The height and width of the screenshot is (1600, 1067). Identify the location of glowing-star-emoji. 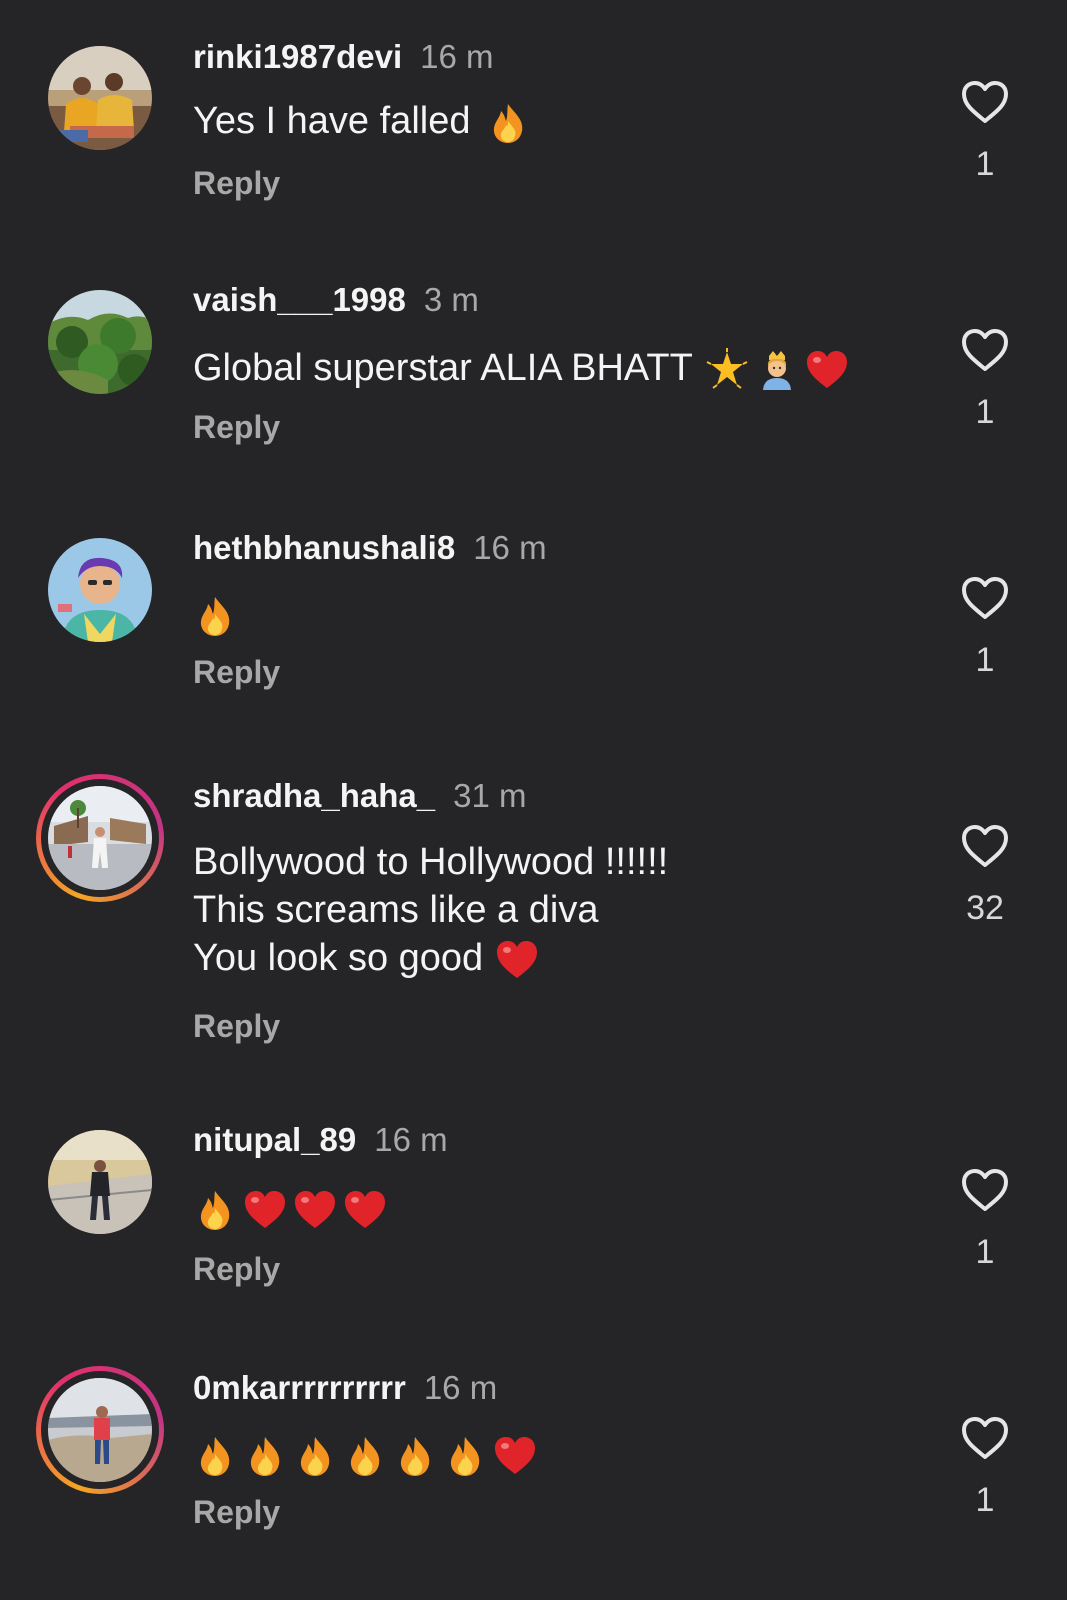
(727, 369).